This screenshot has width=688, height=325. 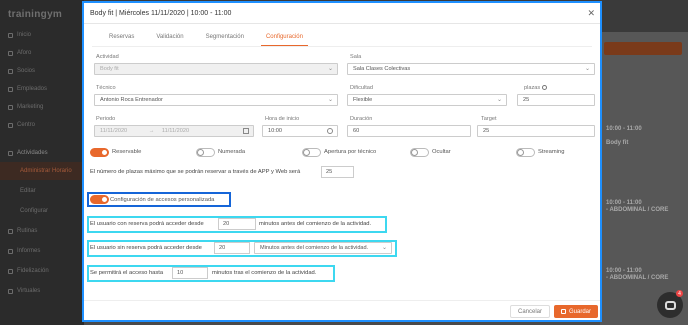 What do you see at coordinates (216, 69) in the screenshot?
I see `actividad-select: Body fit ⌄` at bounding box center [216, 69].